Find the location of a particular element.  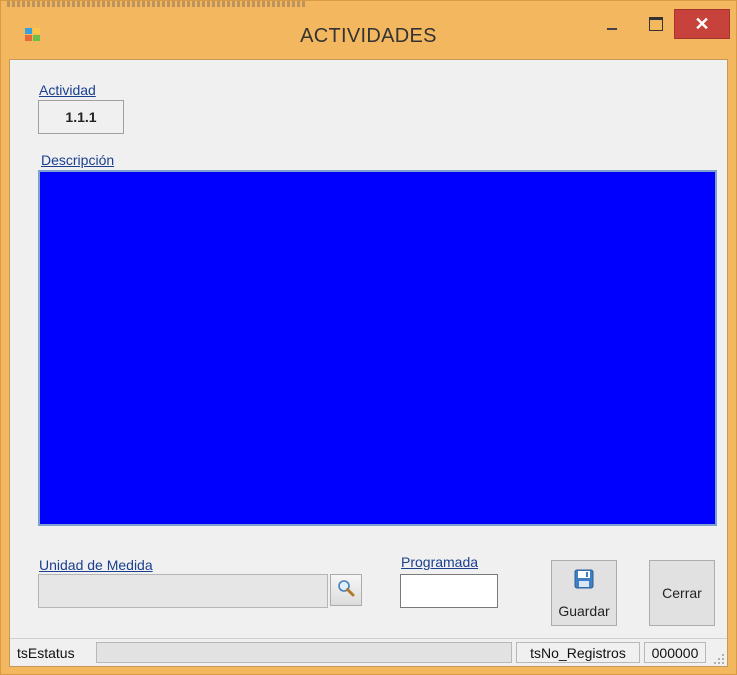

maximize-button is located at coordinates (656, 24).